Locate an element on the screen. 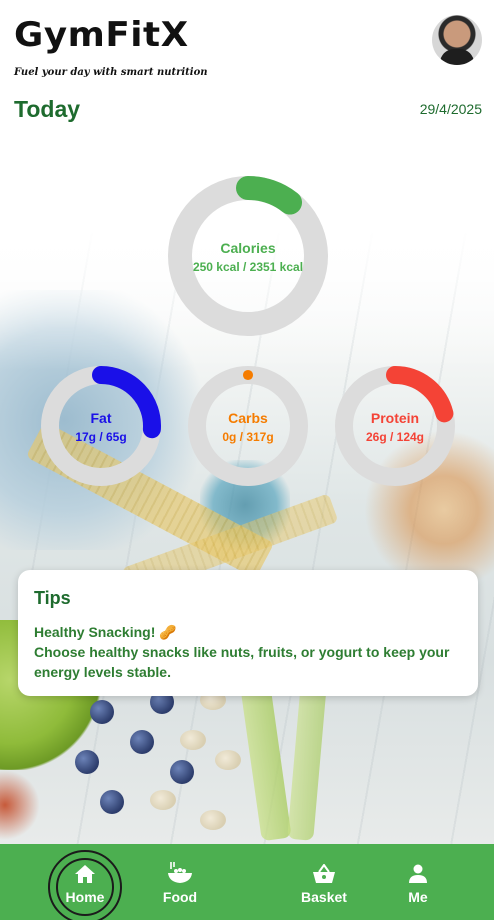  current-date: 29/4/2025 is located at coordinates (450, 109).